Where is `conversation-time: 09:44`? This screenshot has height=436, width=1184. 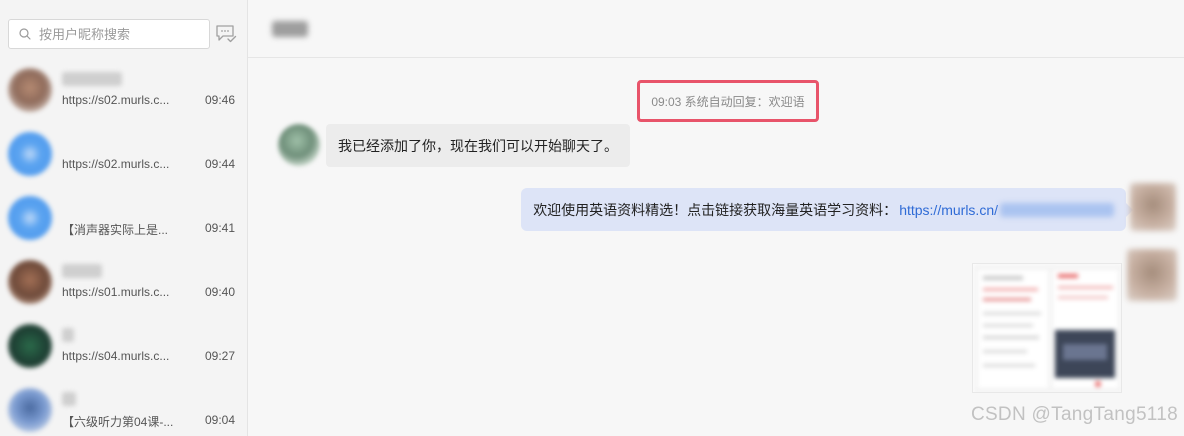 conversation-time: 09:44 is located at coordinates (220, 164).